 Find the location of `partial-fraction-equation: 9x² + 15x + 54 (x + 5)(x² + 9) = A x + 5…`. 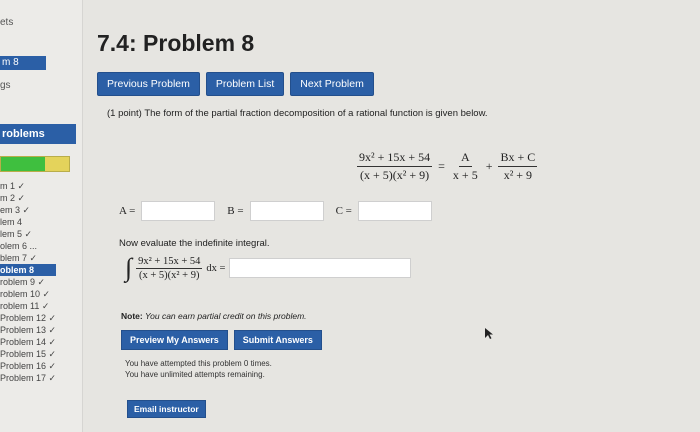

partial-fraction-equation: 9x² + 15x + 54 (x + 5)(x² + 9) = A x + 5… is located at coordinates (447, 166).